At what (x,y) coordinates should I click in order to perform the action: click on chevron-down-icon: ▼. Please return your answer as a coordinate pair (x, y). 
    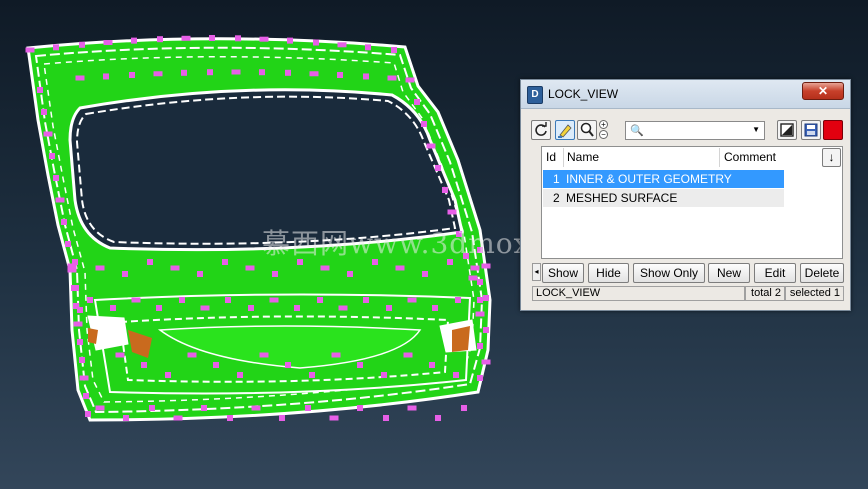
    Looking at the image, I should click on (756, 129).